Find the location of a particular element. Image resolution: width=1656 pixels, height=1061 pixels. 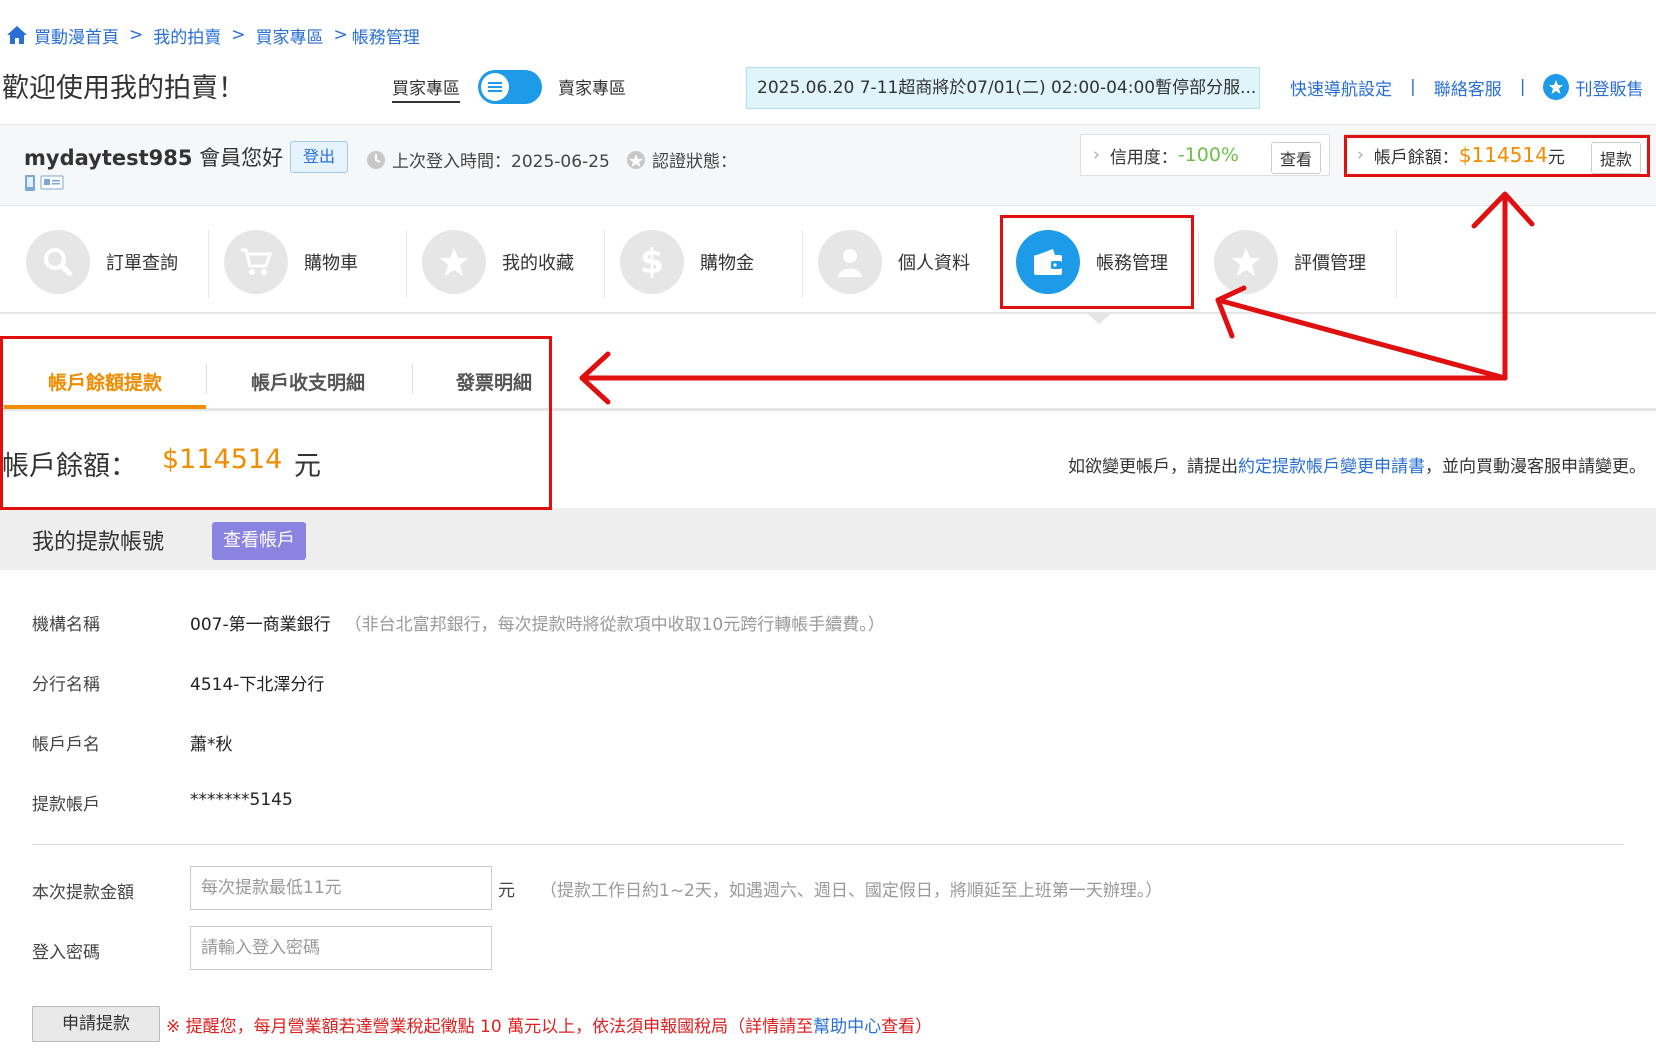

nav-item-shopping-credit: $ 購物金 is located at coordinates (687, 262).